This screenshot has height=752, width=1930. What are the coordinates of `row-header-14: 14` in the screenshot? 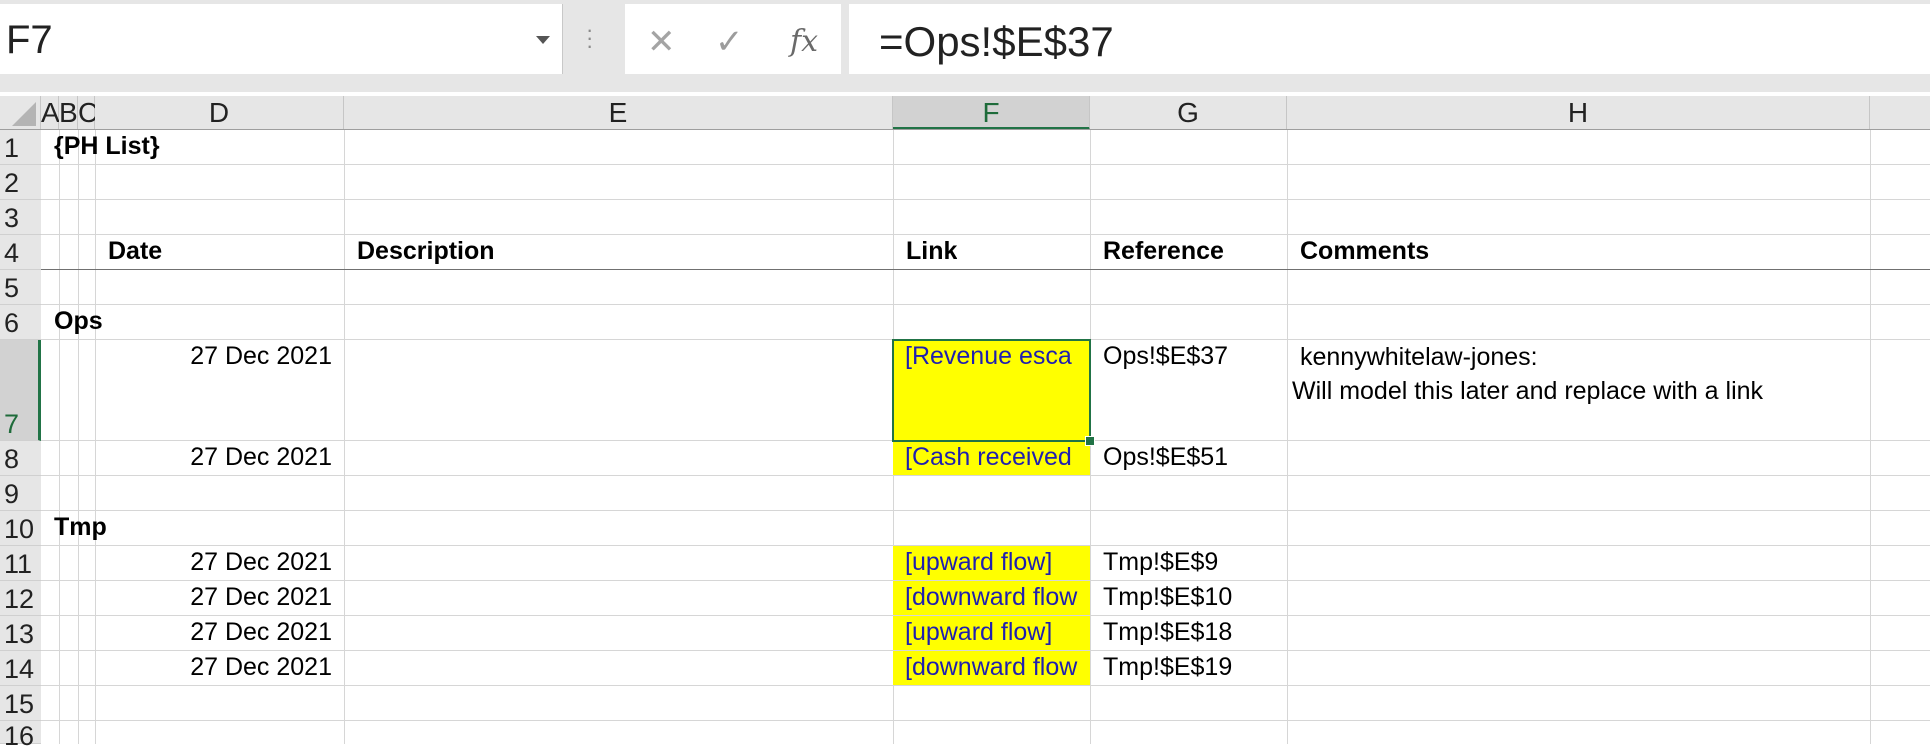 It's located at (20, 668).